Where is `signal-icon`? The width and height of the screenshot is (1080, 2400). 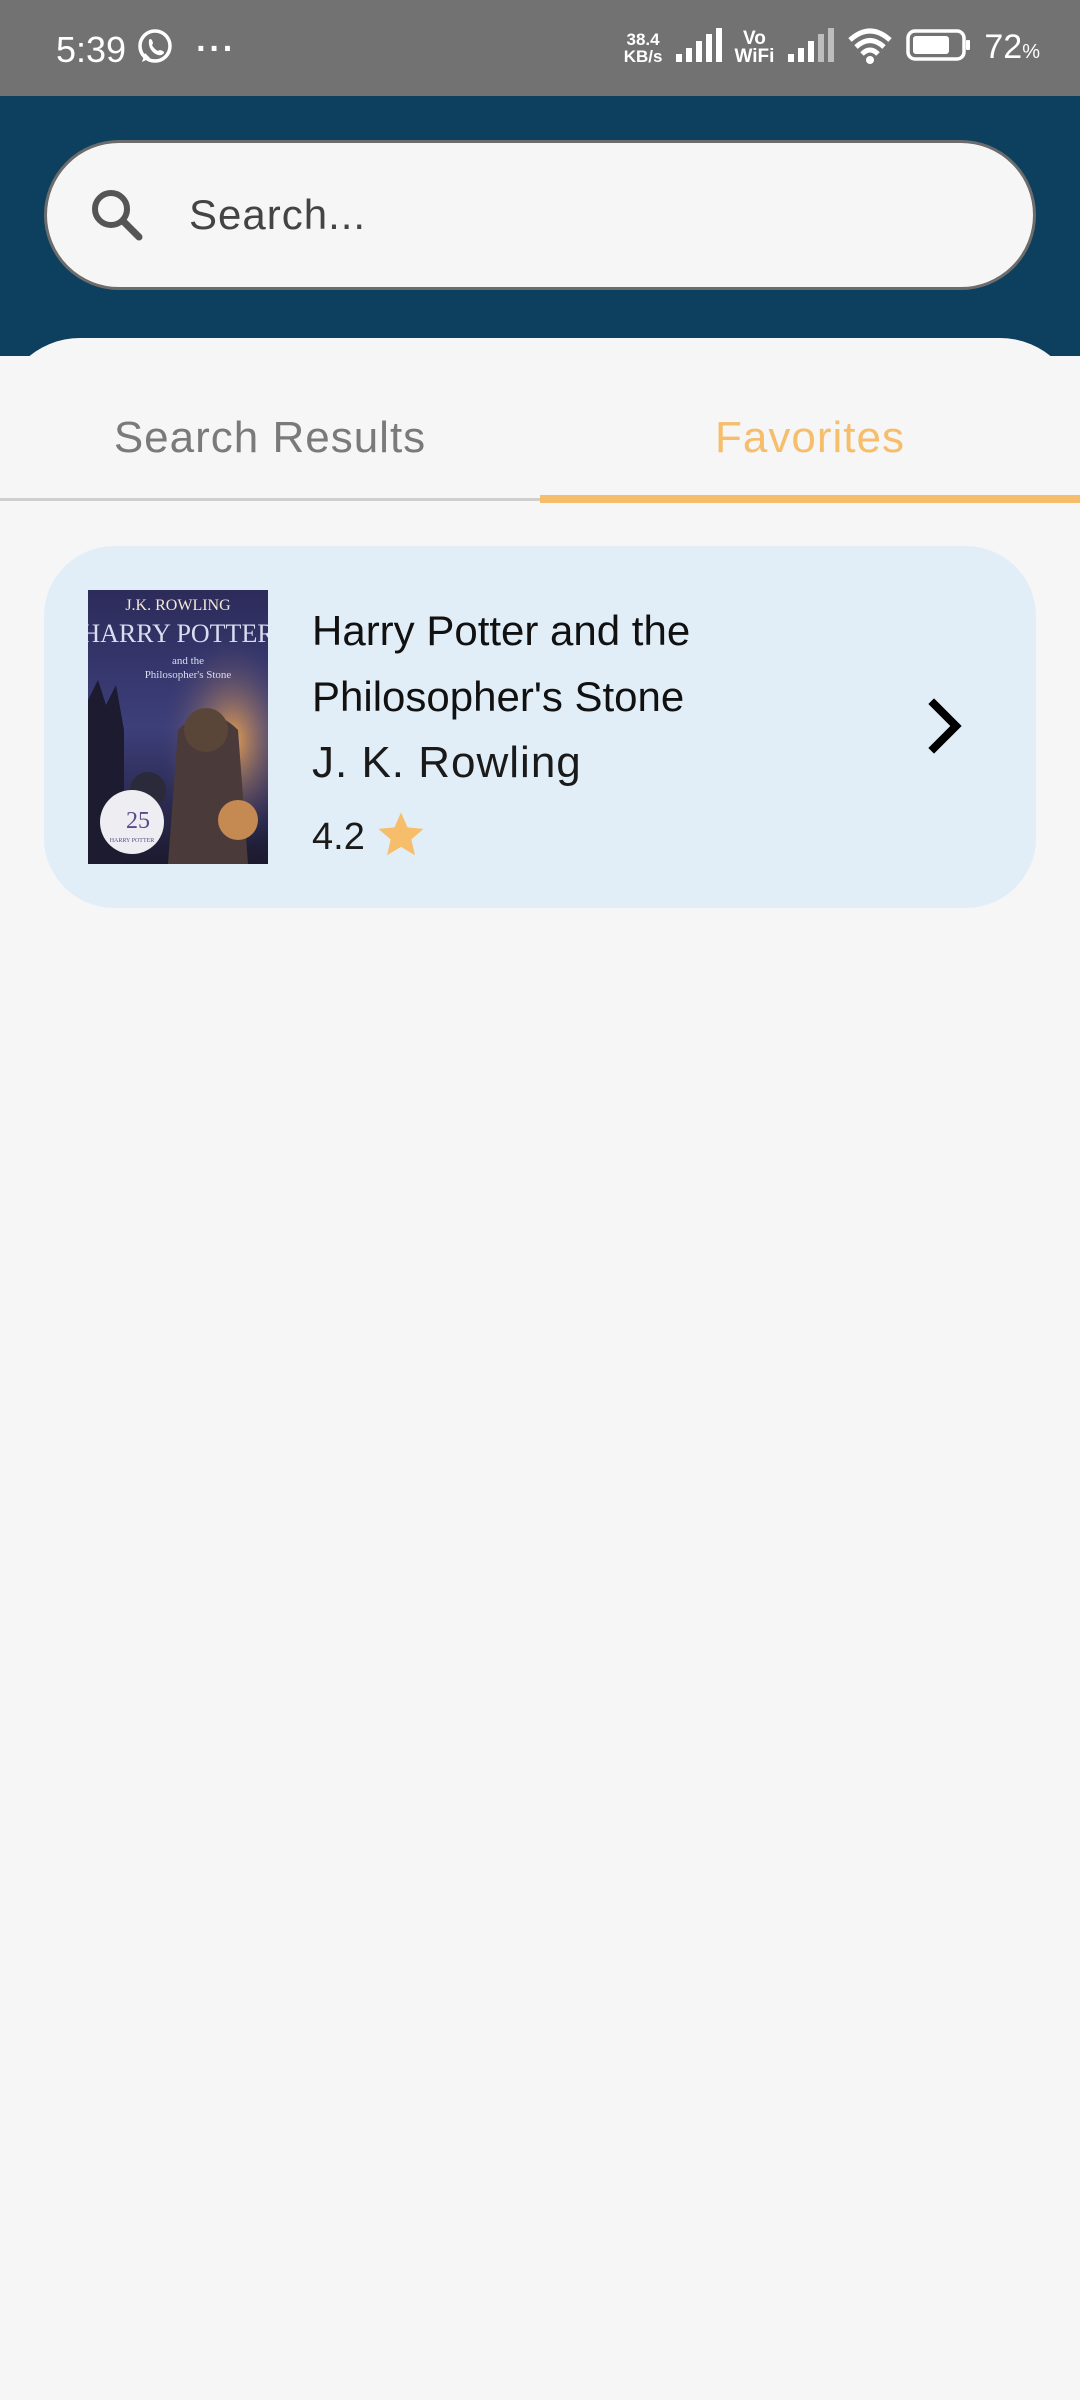 signal-icon is located at coordinates (698, 47).